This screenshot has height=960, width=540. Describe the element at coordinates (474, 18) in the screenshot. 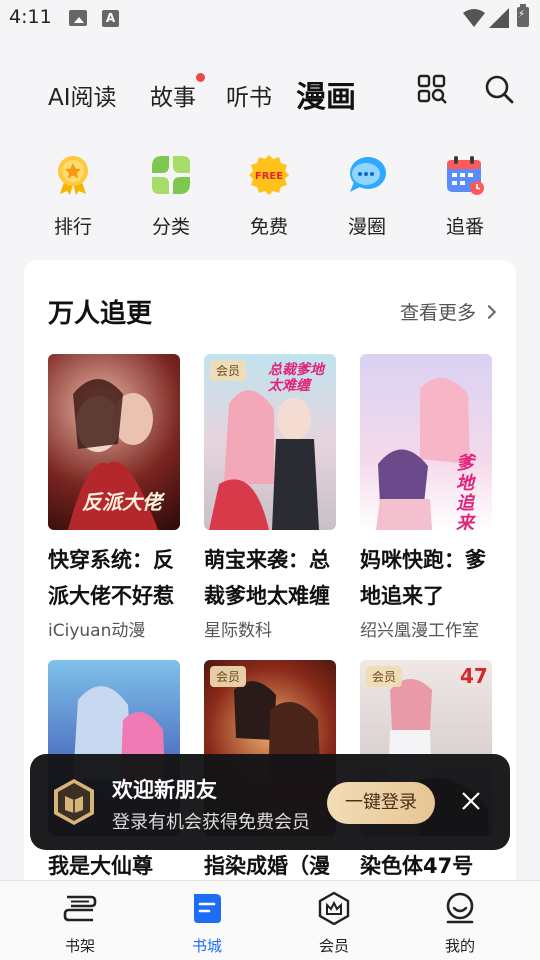

I see `wifi-icon` at that location.